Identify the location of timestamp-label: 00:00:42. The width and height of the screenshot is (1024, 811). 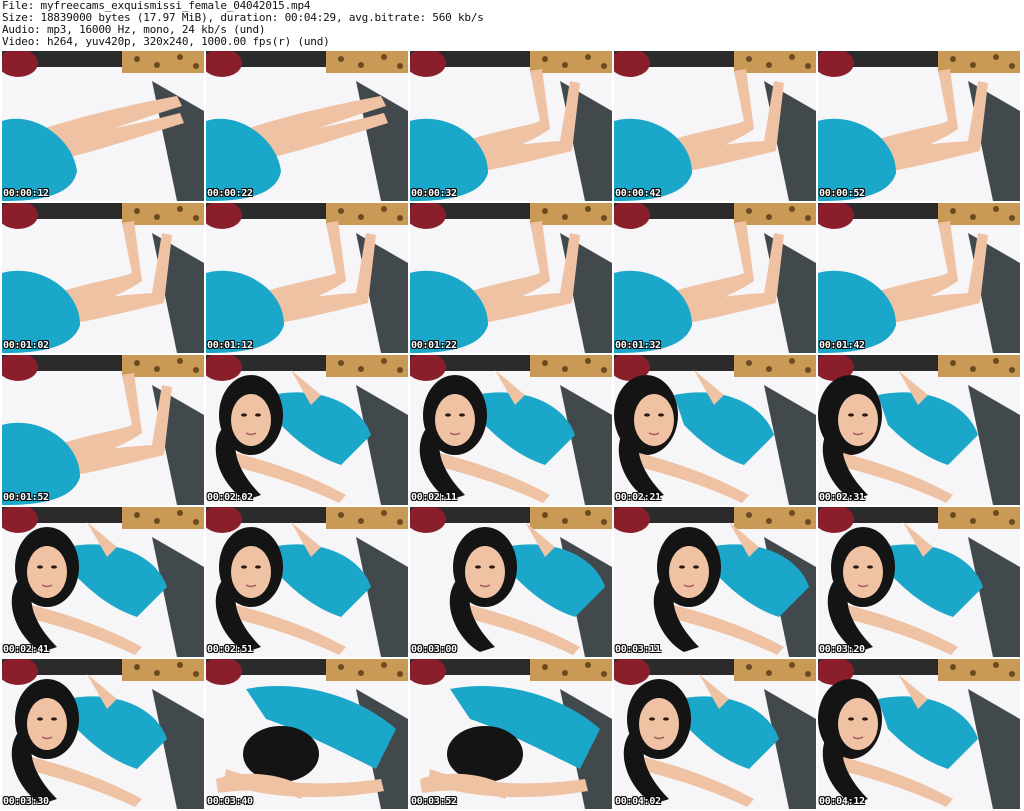
(638, 193).